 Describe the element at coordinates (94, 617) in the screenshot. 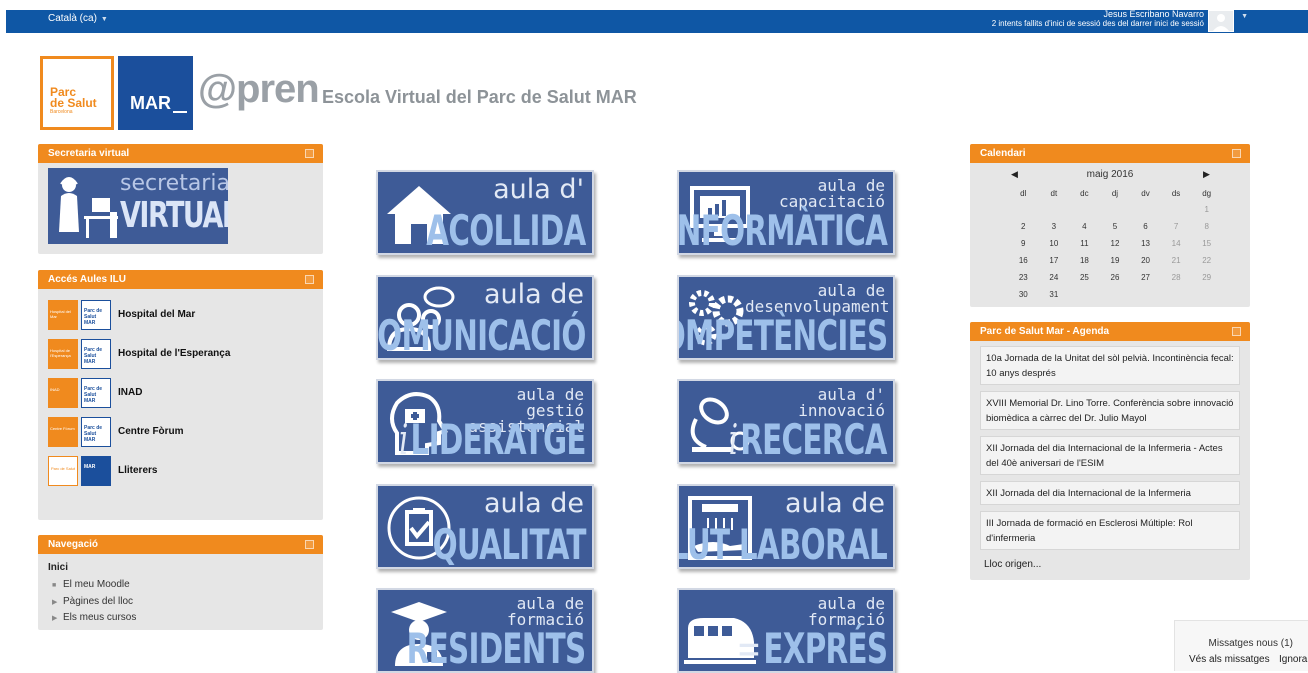

I see `nav-item-my-courses: ▶ Els meus cursos` at that location.